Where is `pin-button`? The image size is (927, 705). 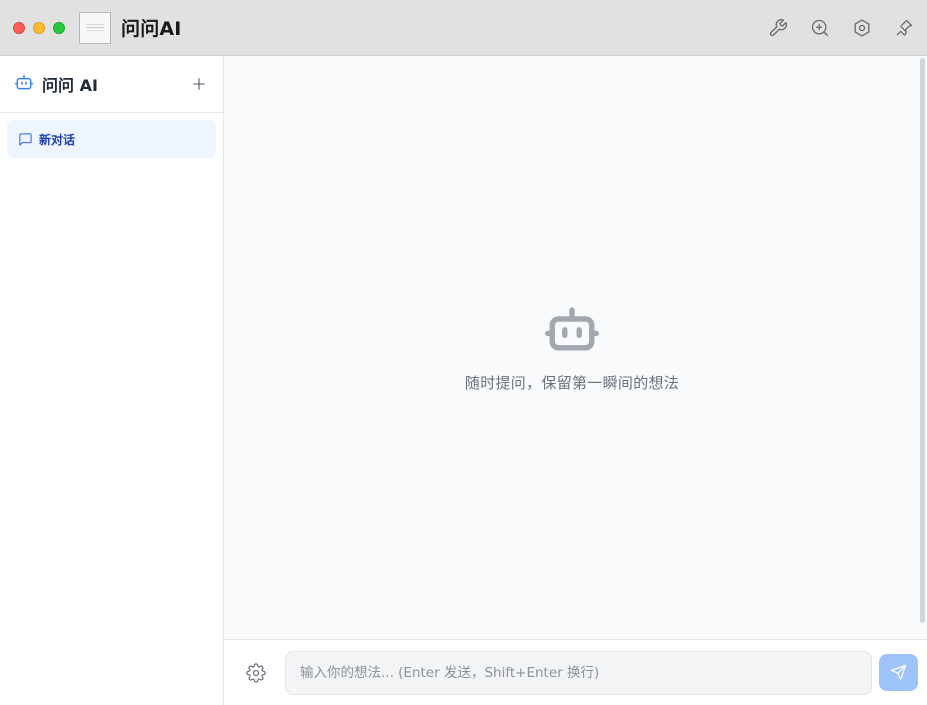
pin-button is located at coordinates (904, 28).